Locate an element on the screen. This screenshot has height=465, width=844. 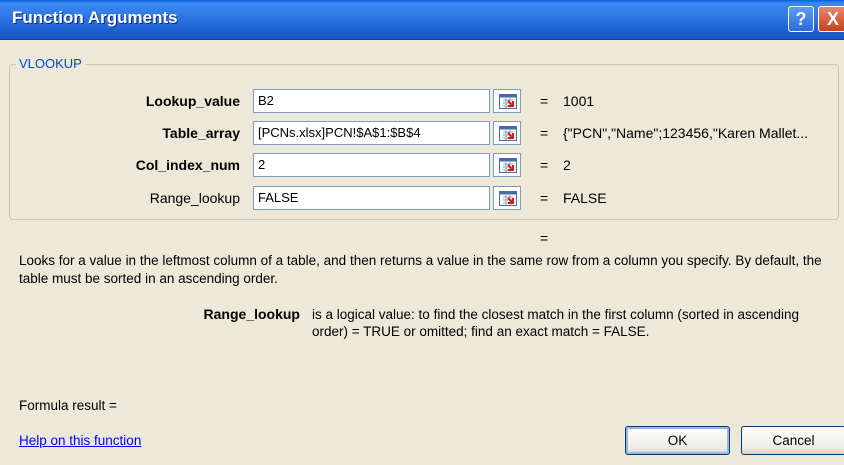
help-button: ? is located at coordinates (801, 19).